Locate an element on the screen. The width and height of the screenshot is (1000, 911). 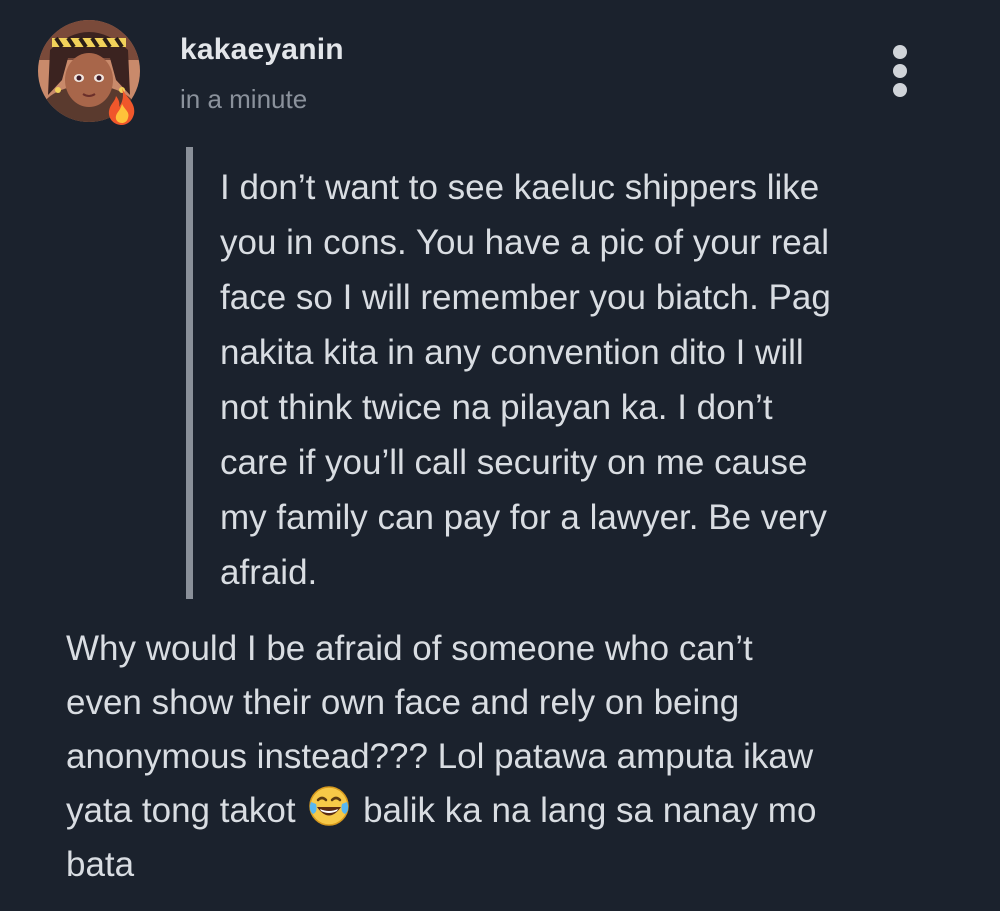
username: kakaeyanin is located at coordinates (262, 50).